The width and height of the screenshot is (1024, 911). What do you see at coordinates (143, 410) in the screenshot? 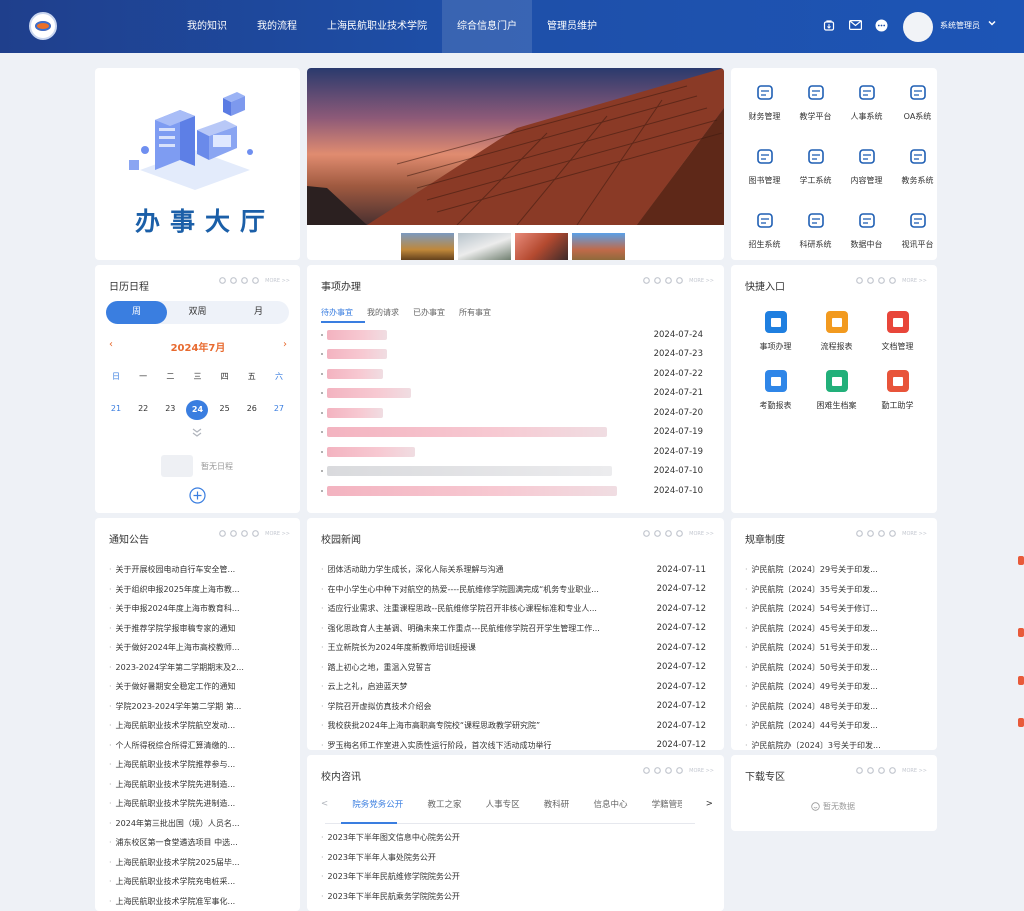
I see `calendar-day: 22` at bounding box center [143, 410].